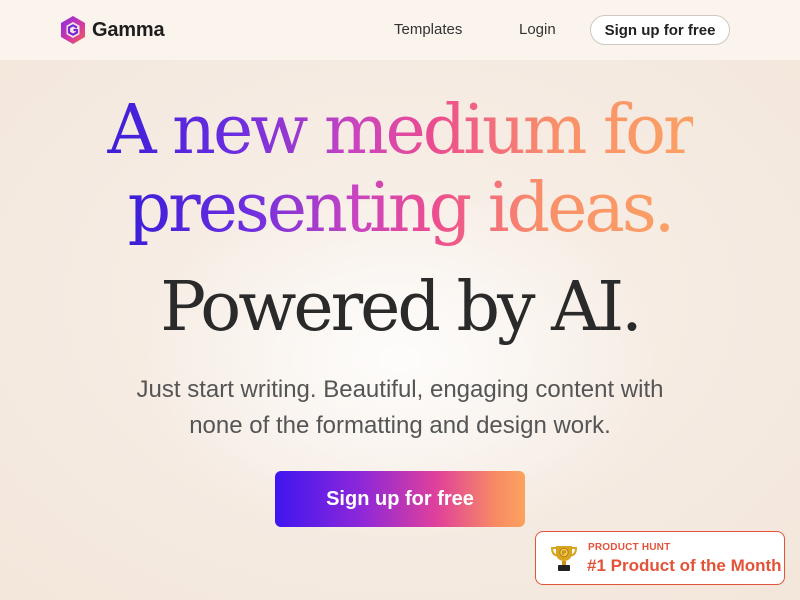  I want to click on product-hunt-badge: P PRODUCT HUNT #1 Product of the Month, so click(660, 558).